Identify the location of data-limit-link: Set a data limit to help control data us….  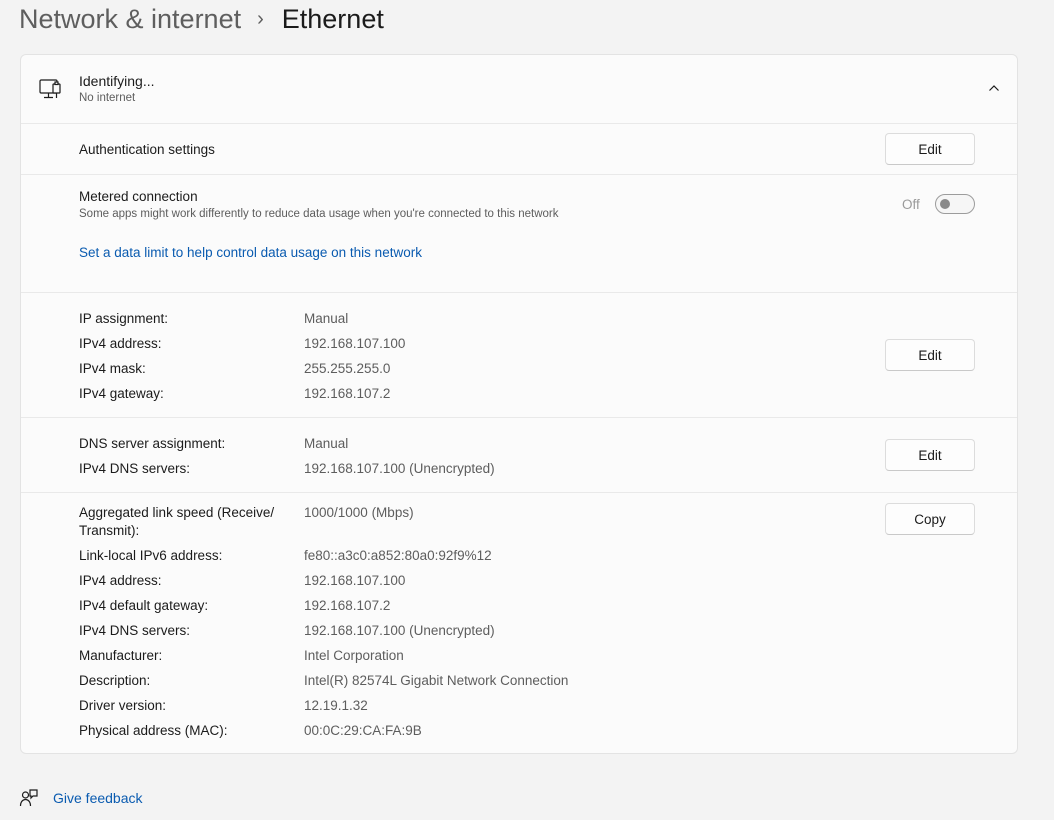
(250, 252).